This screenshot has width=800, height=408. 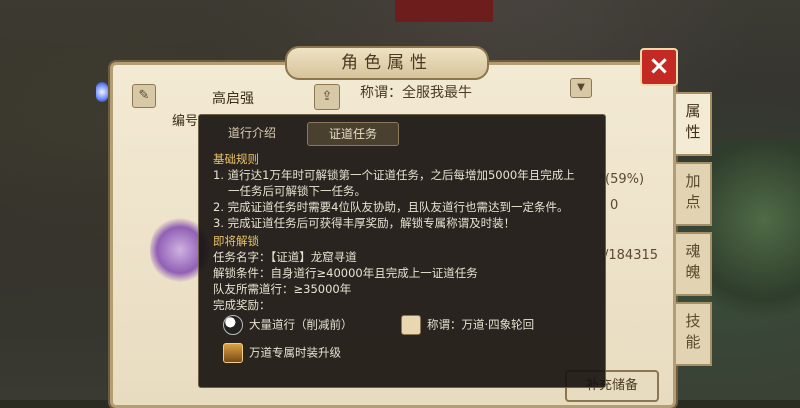 What do you see at coordinates (327, 97) in the screenshot?
I see `share-icon: ⇪` at bounding box center [327, 97].